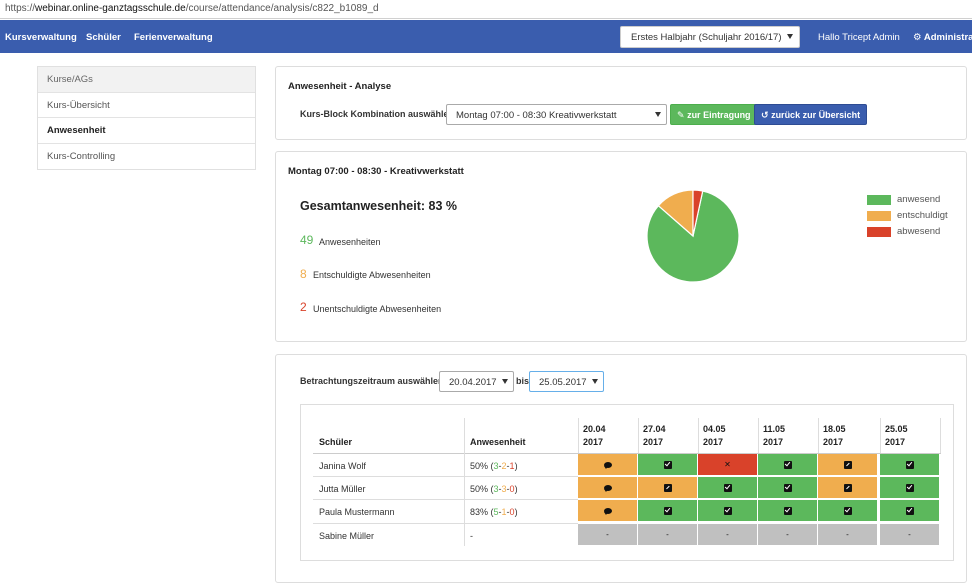  Describe the element at coordinates (473, 382) in the screenshot. I see `period-from-value: 20.04.2017` at that location.